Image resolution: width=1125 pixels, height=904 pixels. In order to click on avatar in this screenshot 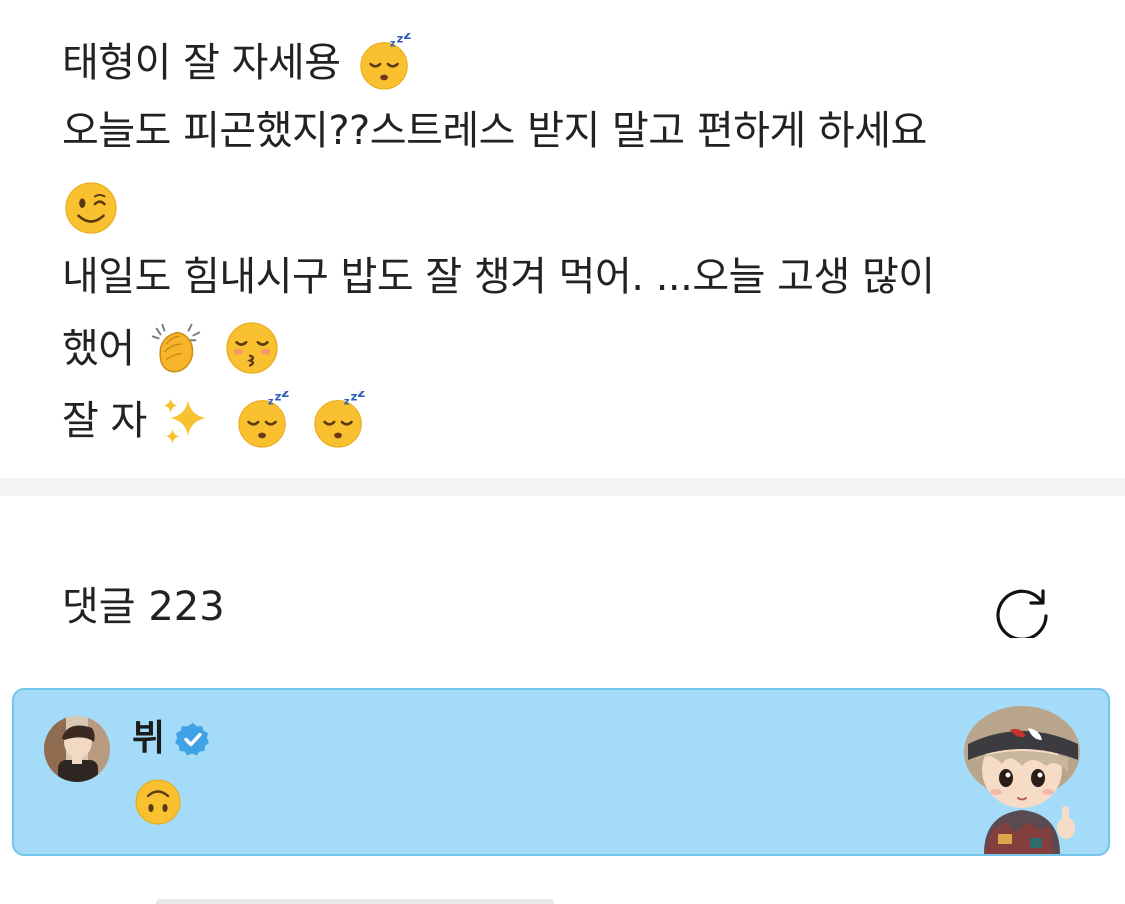, I will do `click(77, 749)`.